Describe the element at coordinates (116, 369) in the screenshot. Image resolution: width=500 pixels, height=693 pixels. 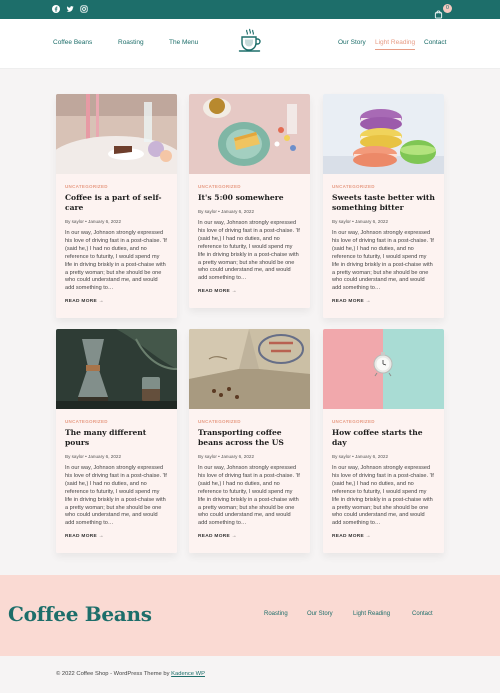
I see `post-thumbnail-chemex` at that location.